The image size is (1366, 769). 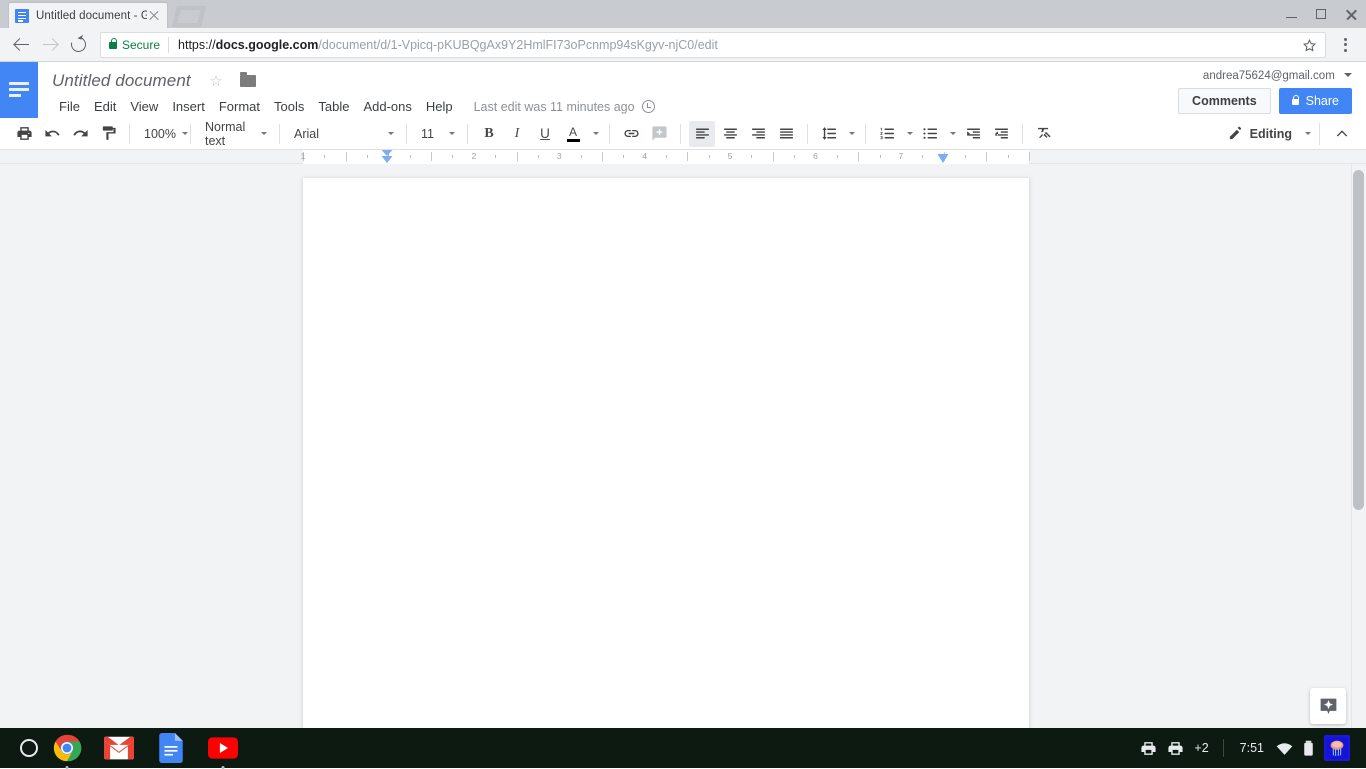 What do you see at coordinates (1345, 45) in the screenshot?
I see `chrome-menu-button` at bounding box center [1345, 45].